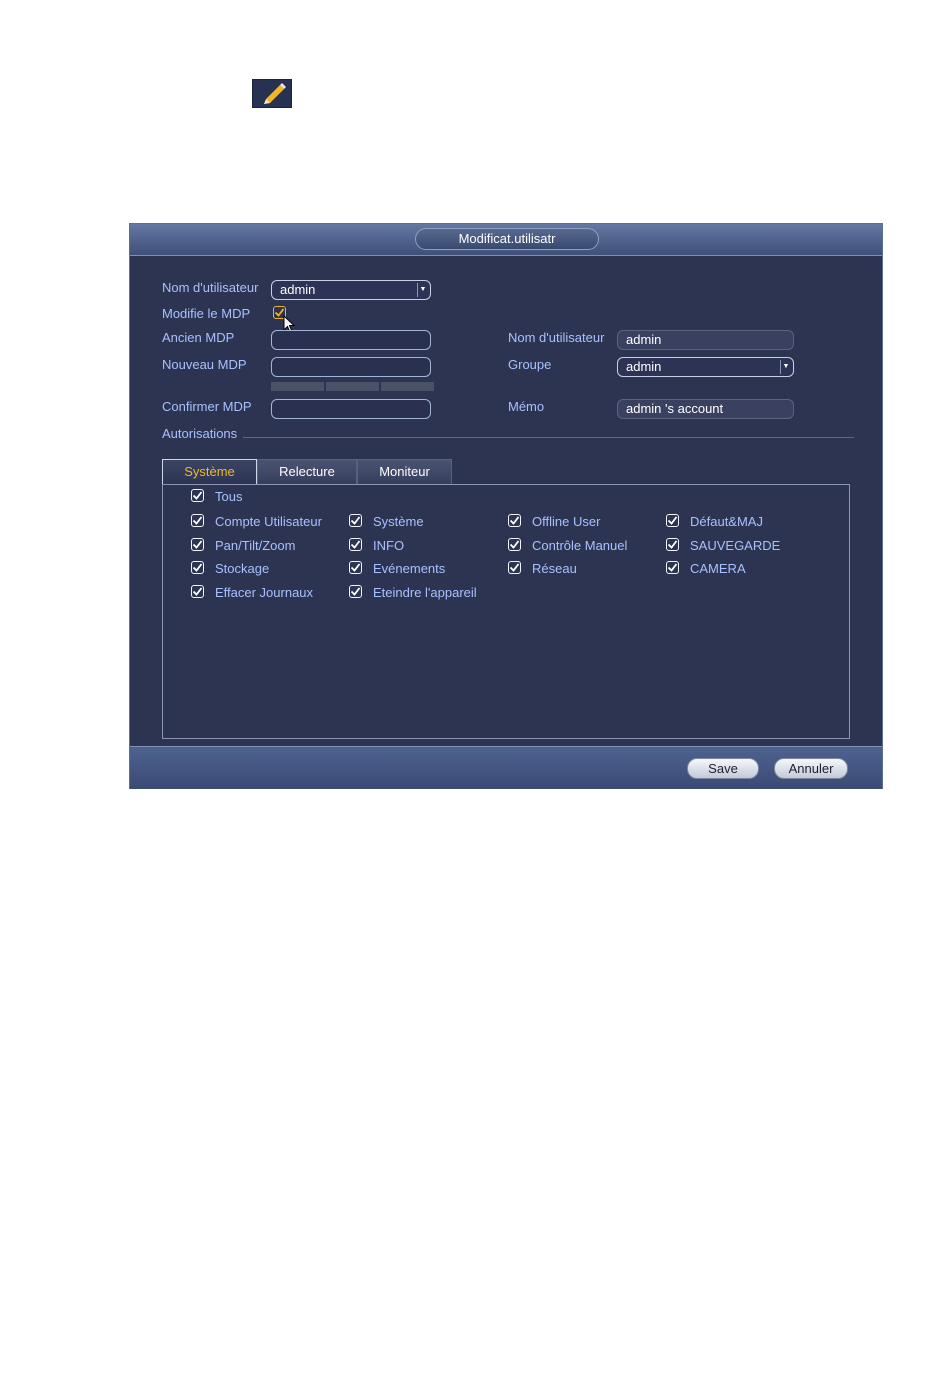 The height and width of the screenshot is (1397, 950). I want to click on group-select: admin ▼, so click(705, 367).